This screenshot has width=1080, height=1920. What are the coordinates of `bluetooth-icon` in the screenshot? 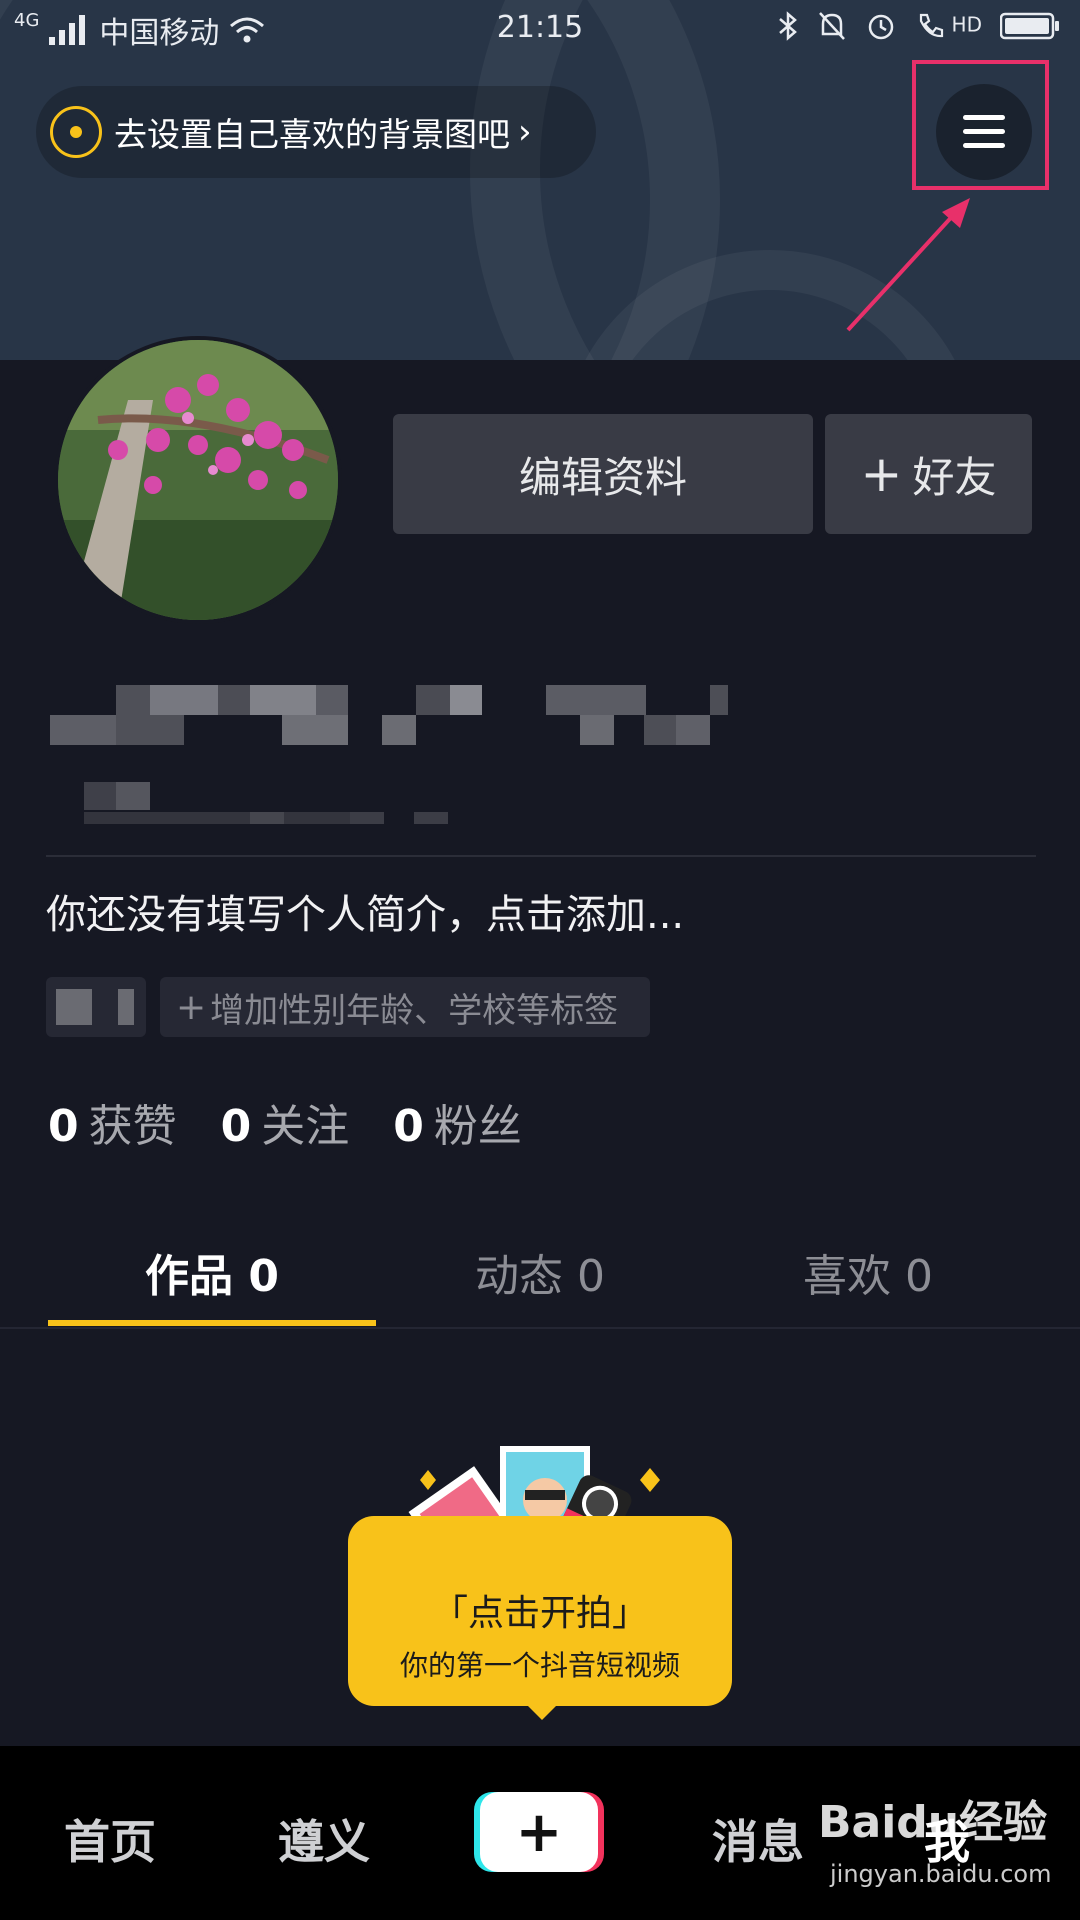 It's located at (788, 26).